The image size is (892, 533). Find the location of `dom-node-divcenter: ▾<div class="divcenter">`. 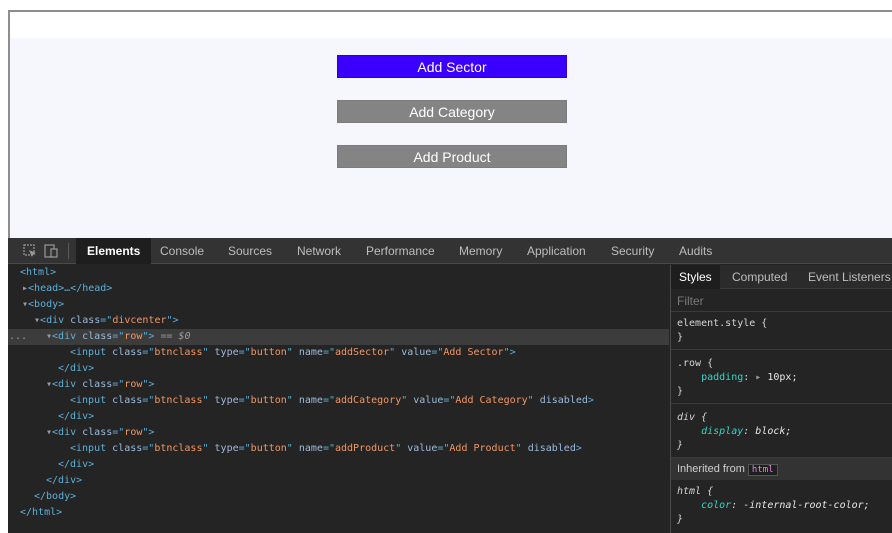

dom-node-divcenter: ▾<div class="divcenter"> is located at coordinates (338, 321).